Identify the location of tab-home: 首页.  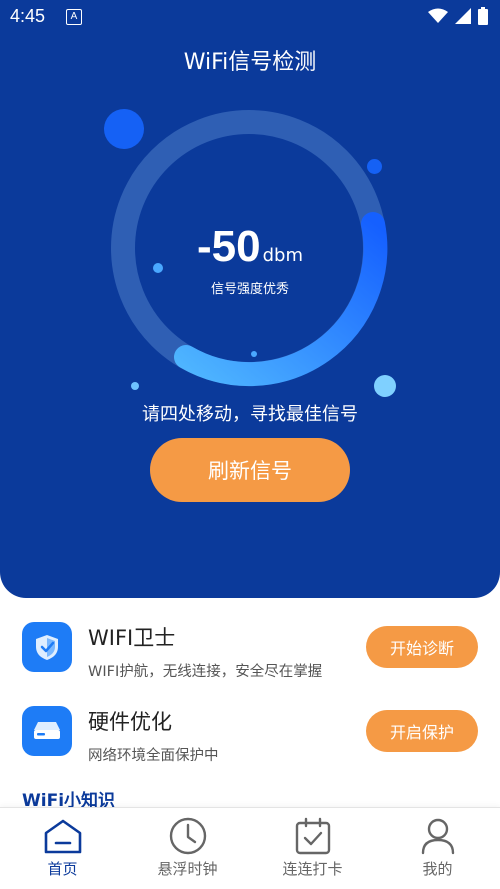
(62, 848).